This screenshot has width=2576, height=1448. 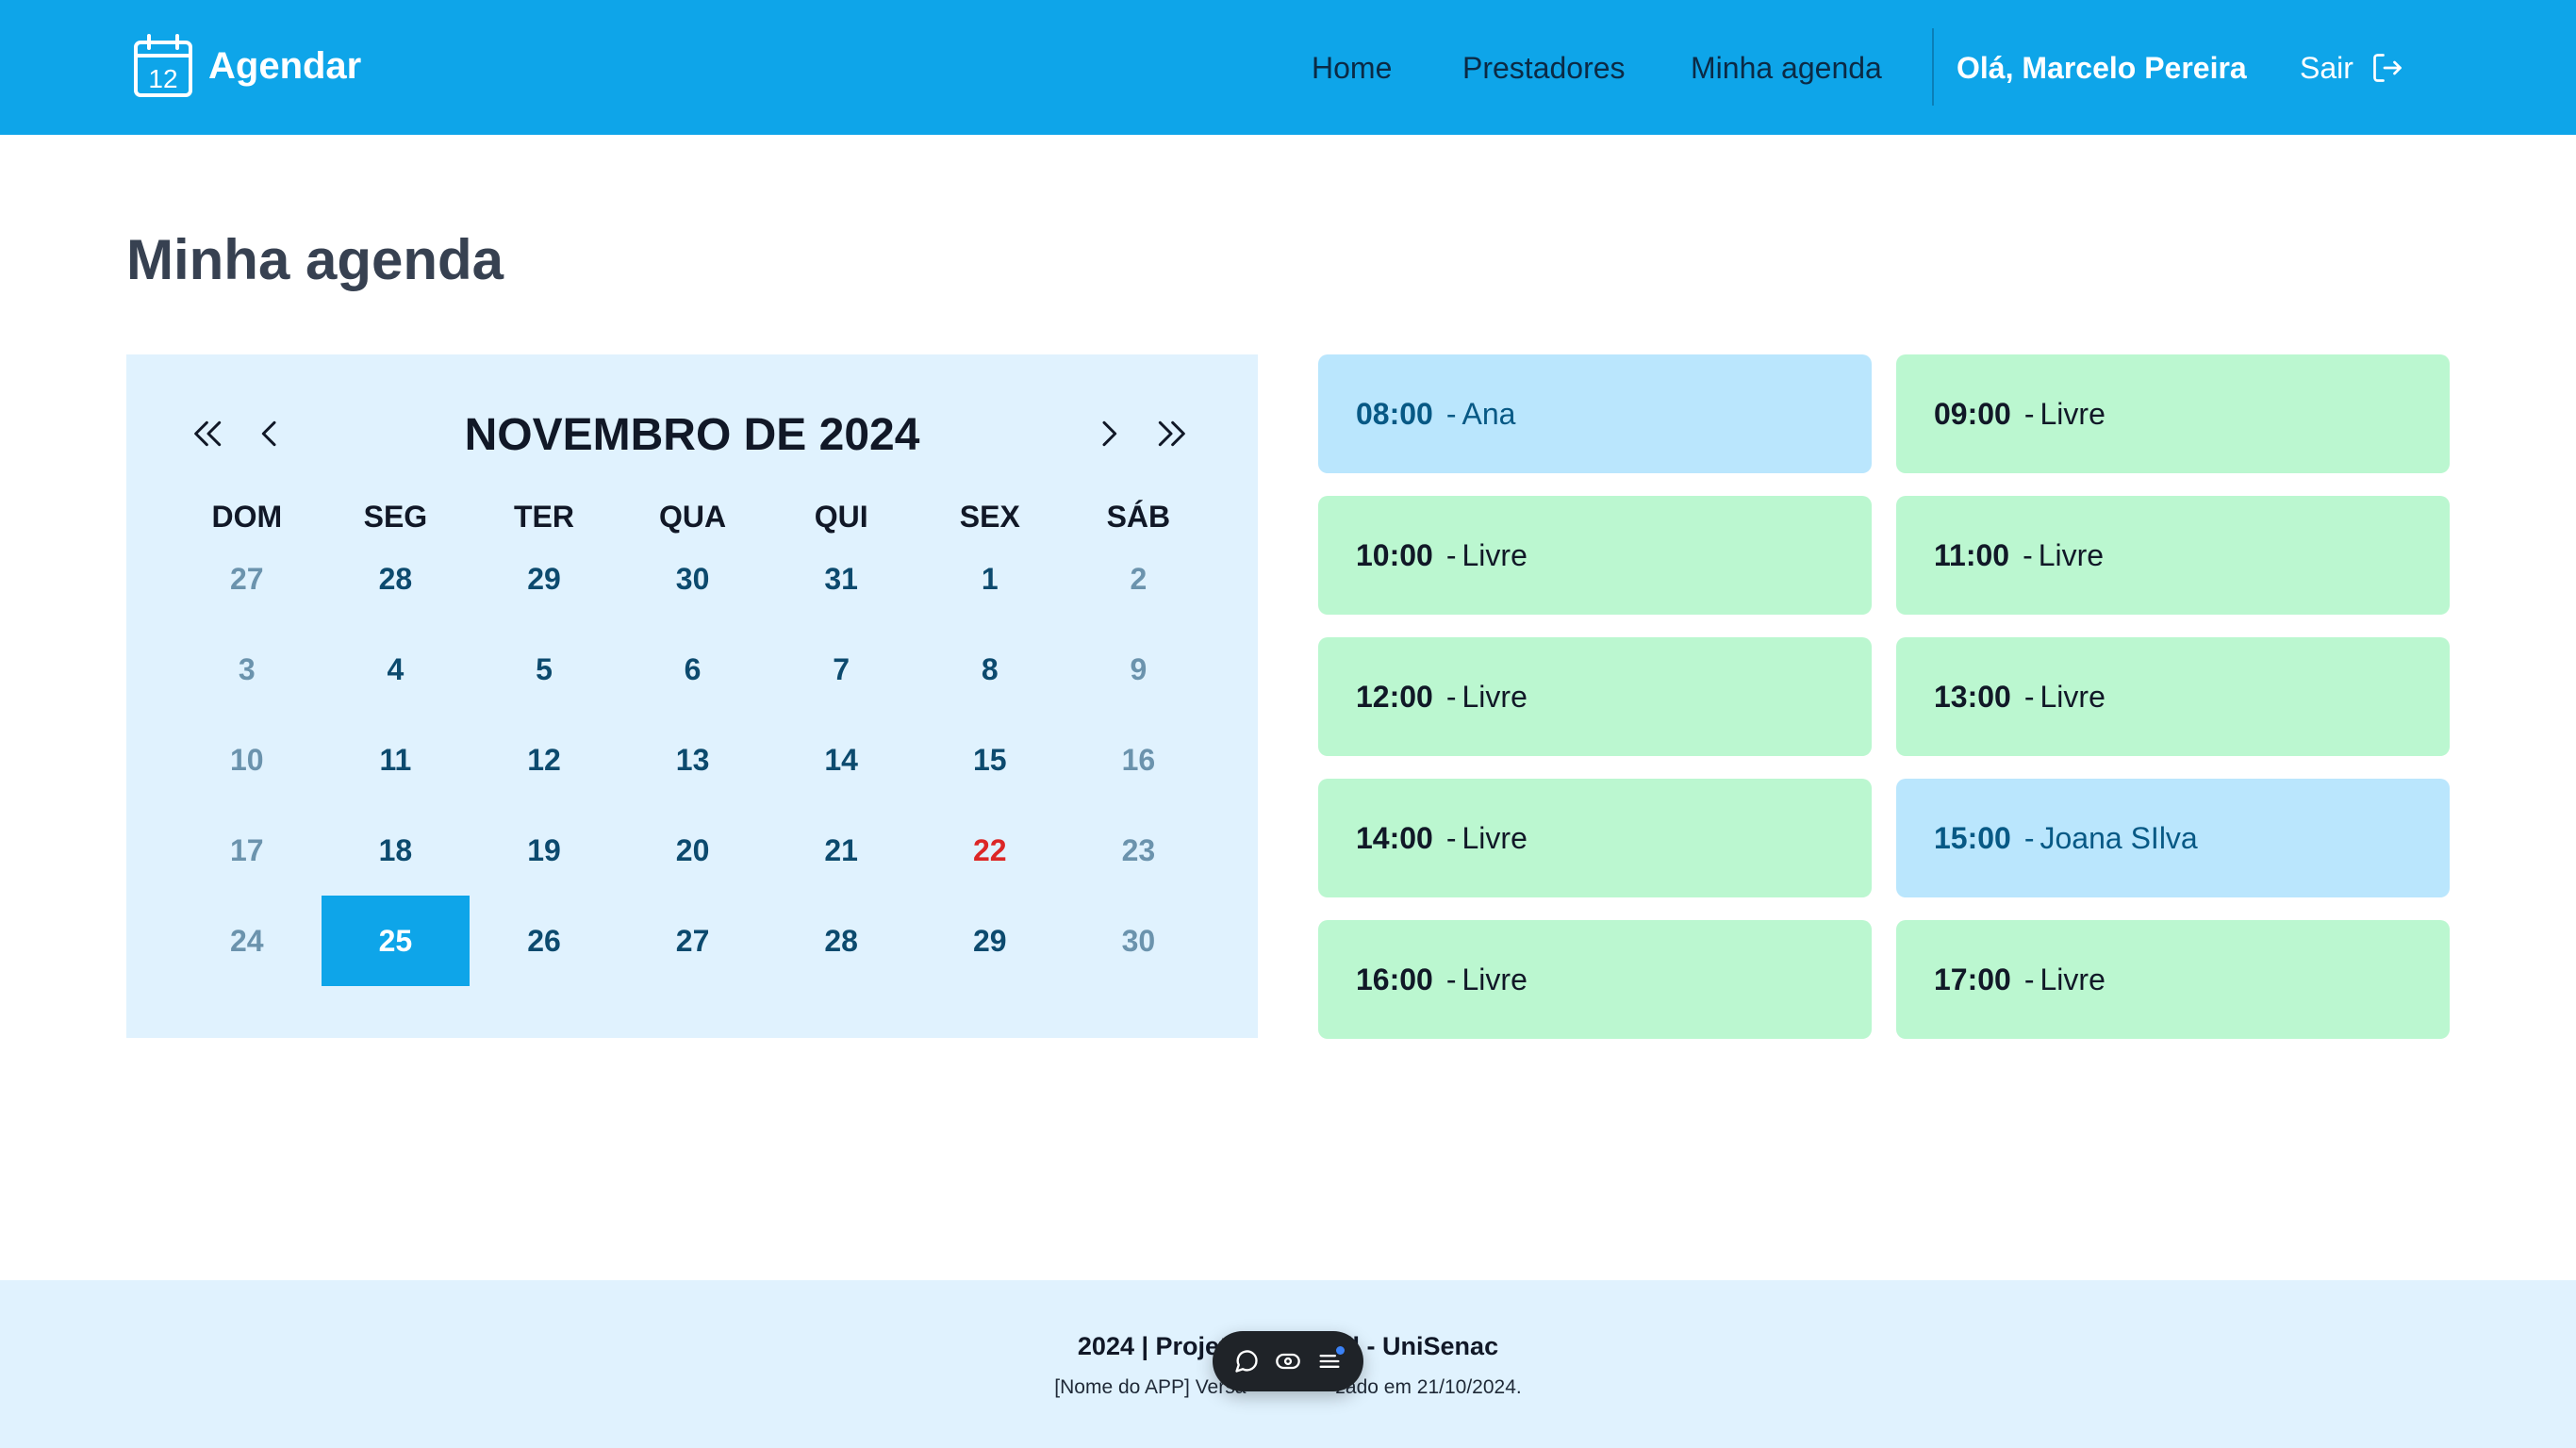 I want to click on calendar-day: 15, so click(x=990, y=760).